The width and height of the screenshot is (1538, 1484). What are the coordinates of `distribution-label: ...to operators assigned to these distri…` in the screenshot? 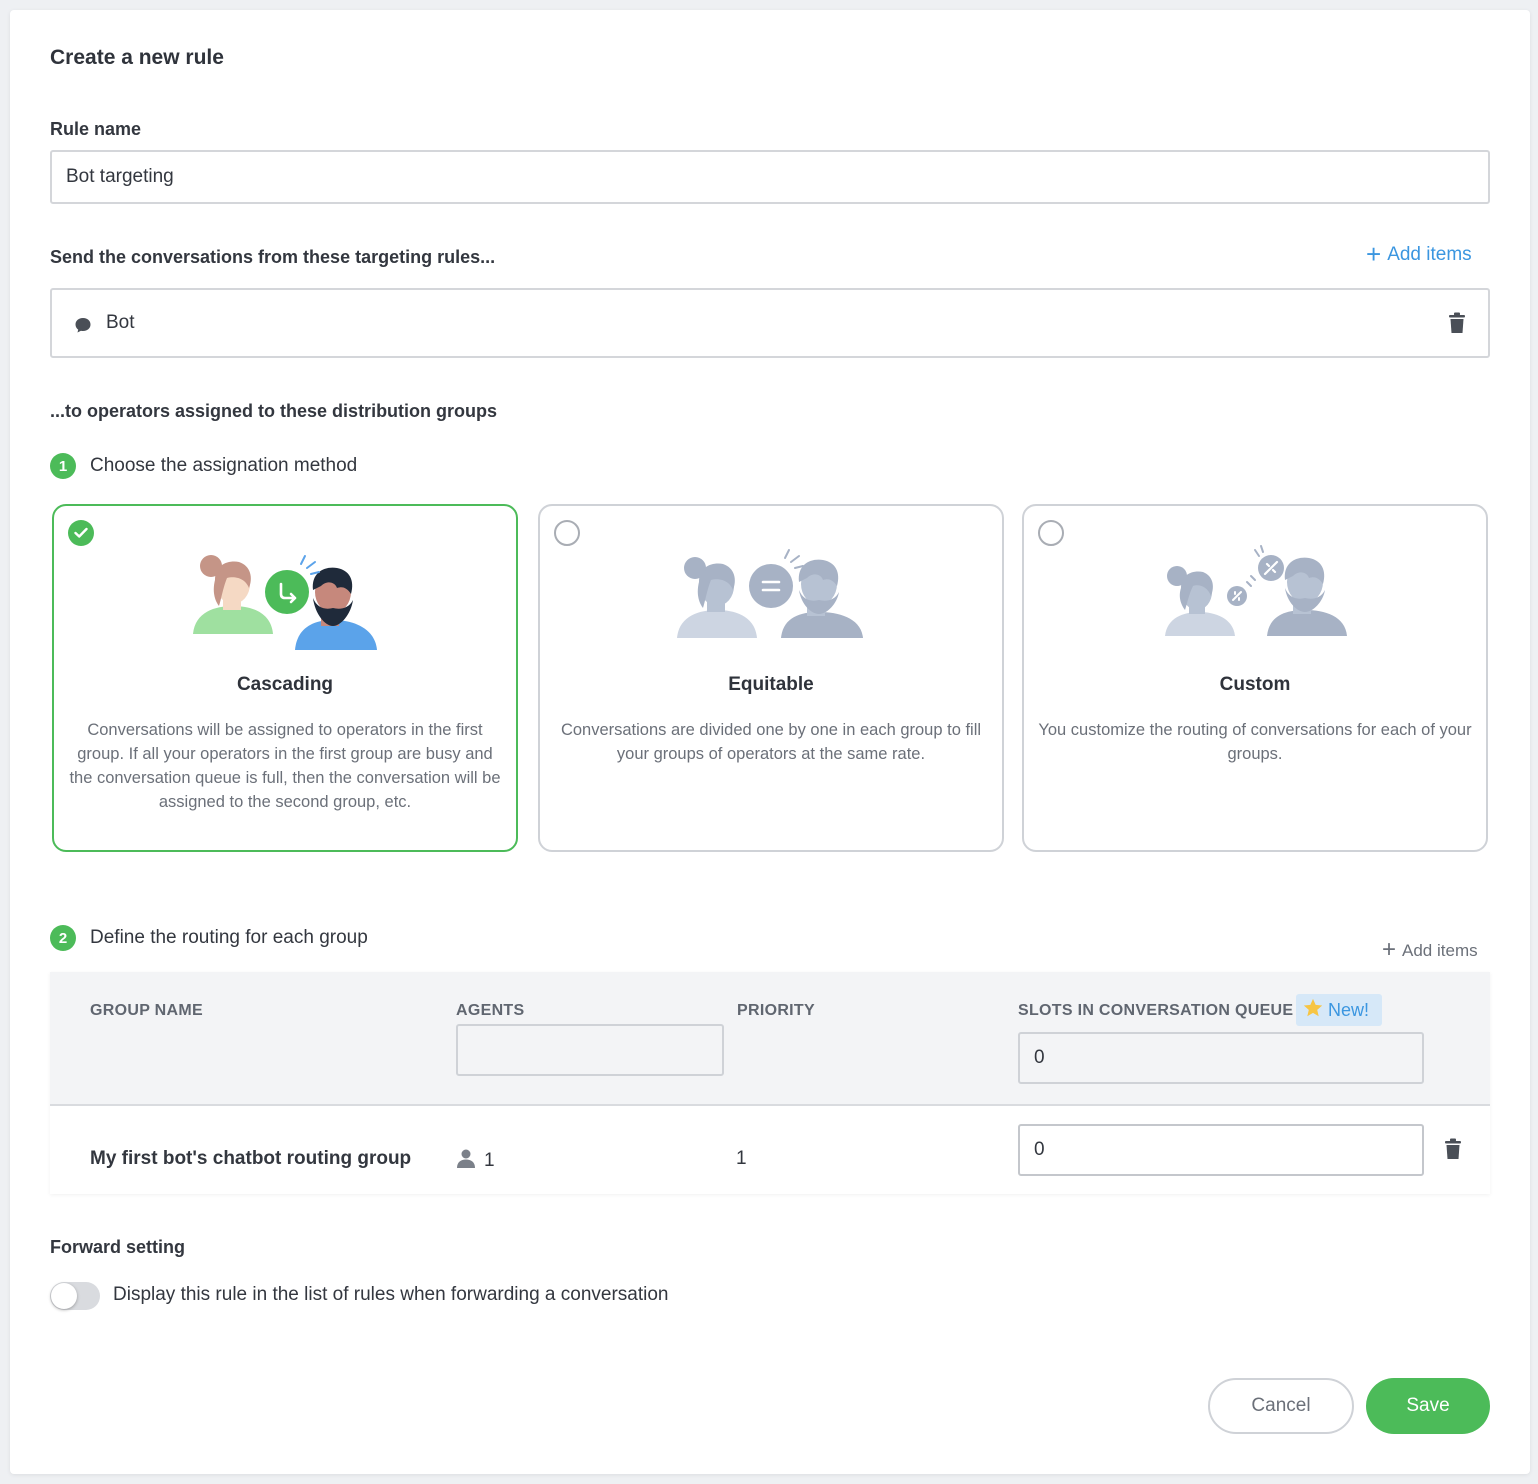 It's located at (274, 411).